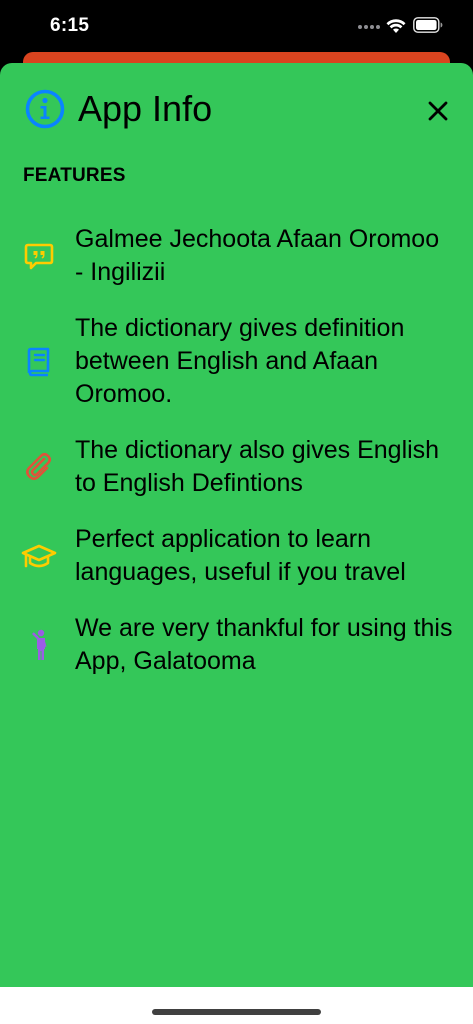 Image resolution: width=473 pixels, height=1024 pixels. I want to click on home-indicator-area, so click(236, 1005).